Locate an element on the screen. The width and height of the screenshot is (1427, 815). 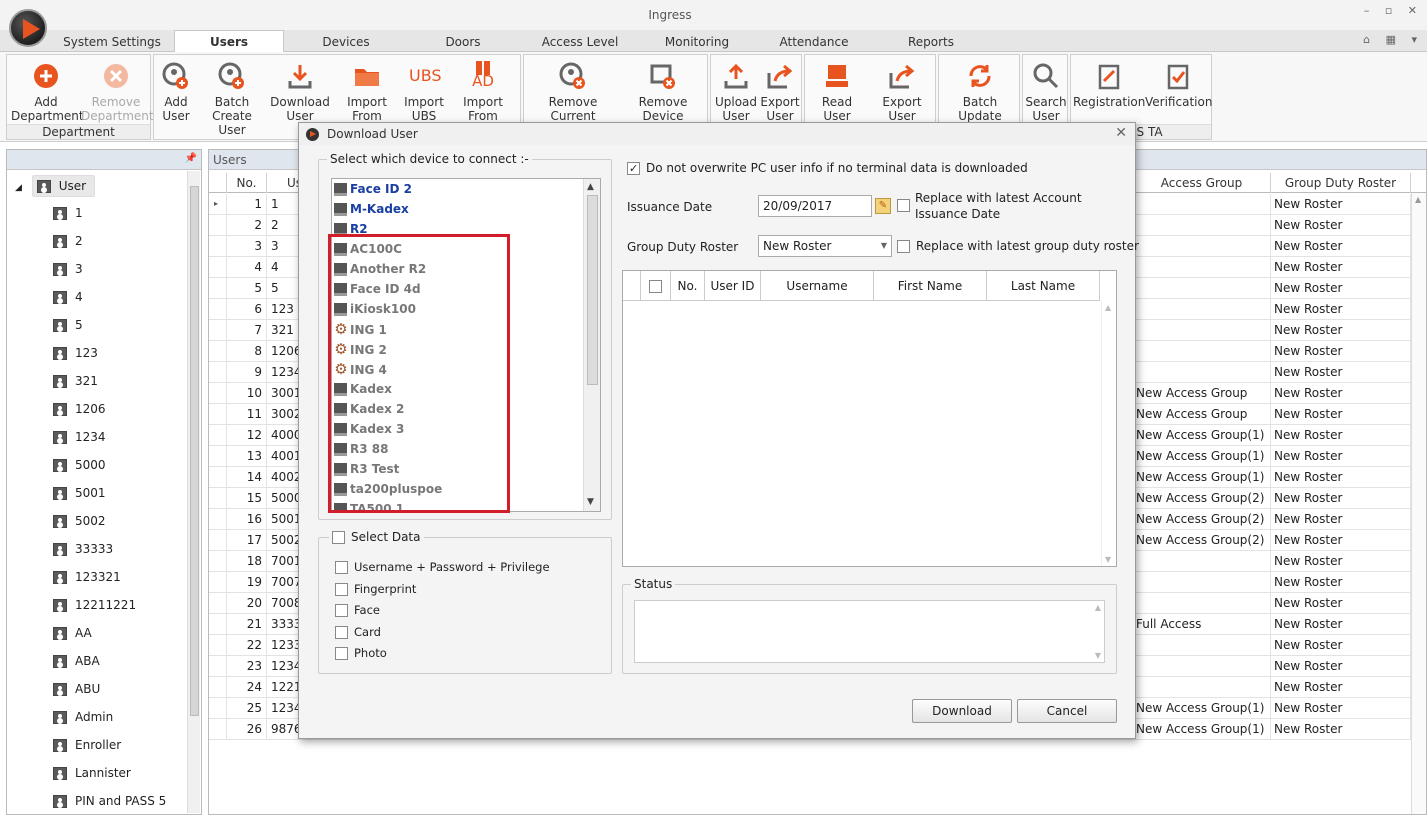
status-textarea: ▲ ▼ is located at coordinates (869, 631).